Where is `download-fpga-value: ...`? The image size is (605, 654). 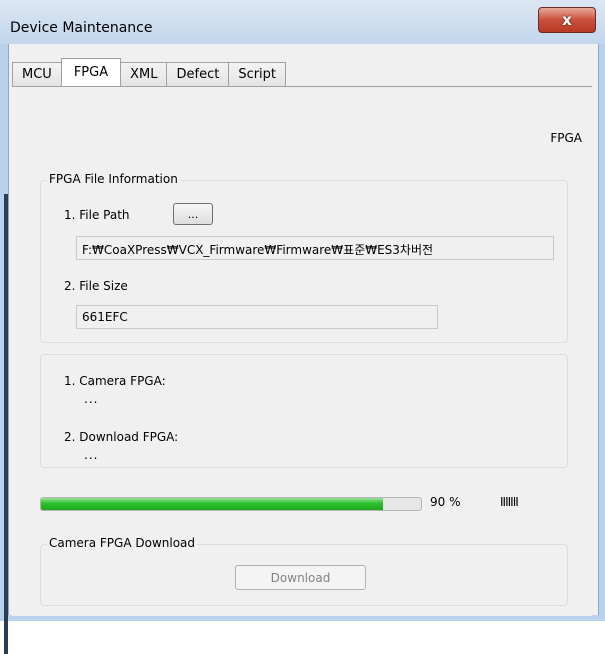 download-fpga-value: ... is located at coordinates (91, 455).